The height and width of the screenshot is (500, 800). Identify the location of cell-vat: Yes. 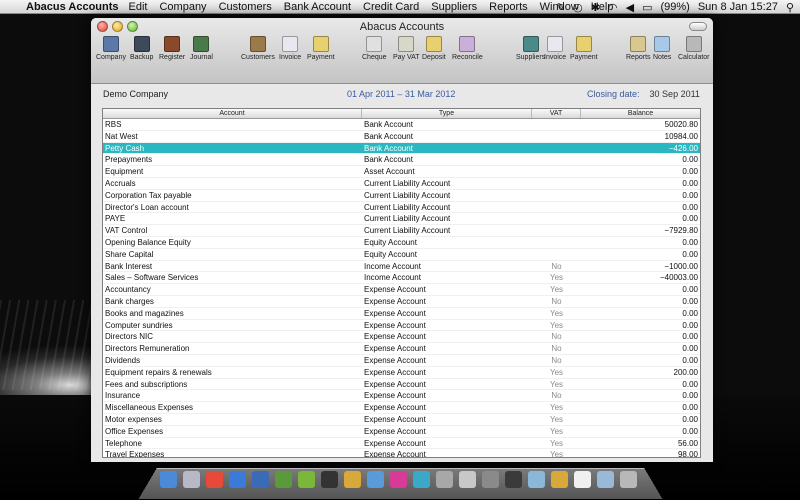
(556, 419).